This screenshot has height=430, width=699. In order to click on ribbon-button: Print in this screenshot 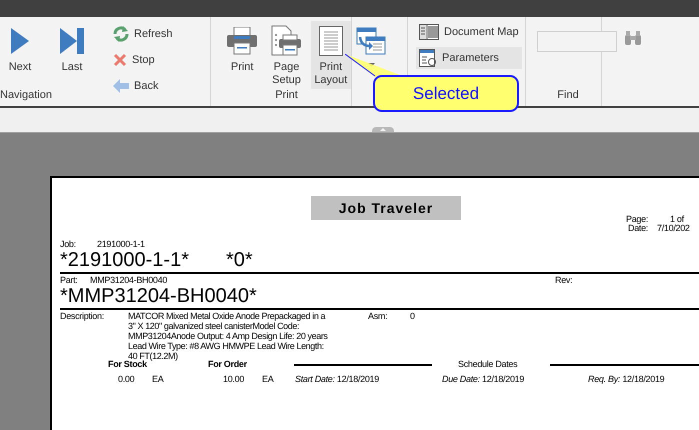, I will do `click(242, 55)`.